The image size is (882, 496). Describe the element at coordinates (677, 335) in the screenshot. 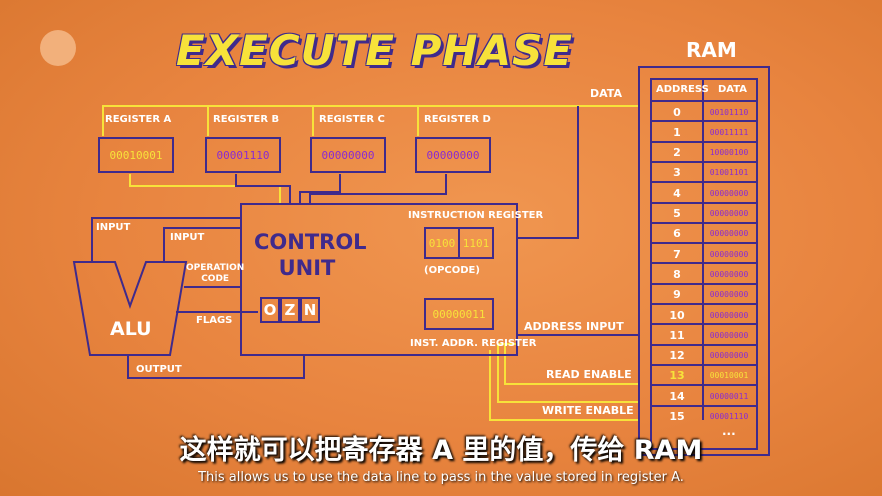

I see `ram-row-address: 11` at that location.